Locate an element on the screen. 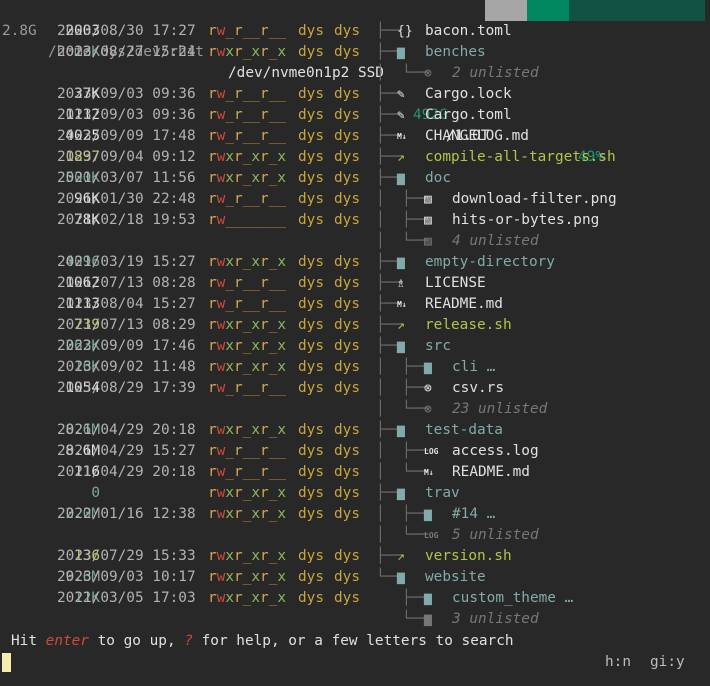  entry-name: src is located at coordinates (438, 346).